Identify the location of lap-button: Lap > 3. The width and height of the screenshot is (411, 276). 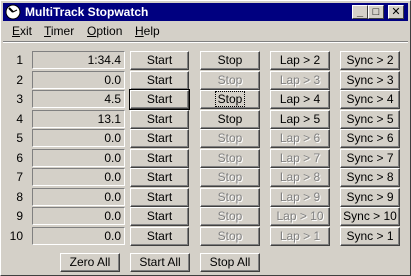
(300, 80).